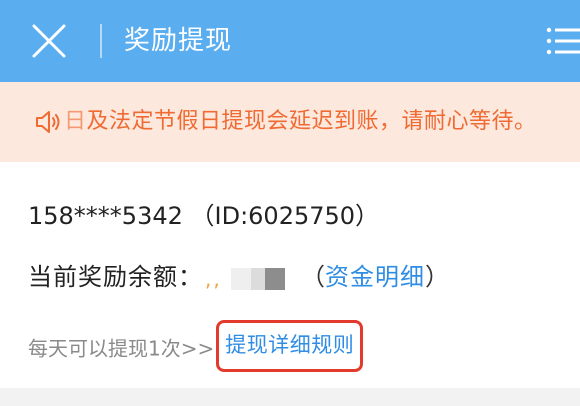 The height and width of the screenshot is (406, 580). I want to click on rules-highlight: 提现详细规则, so click(290, 346).